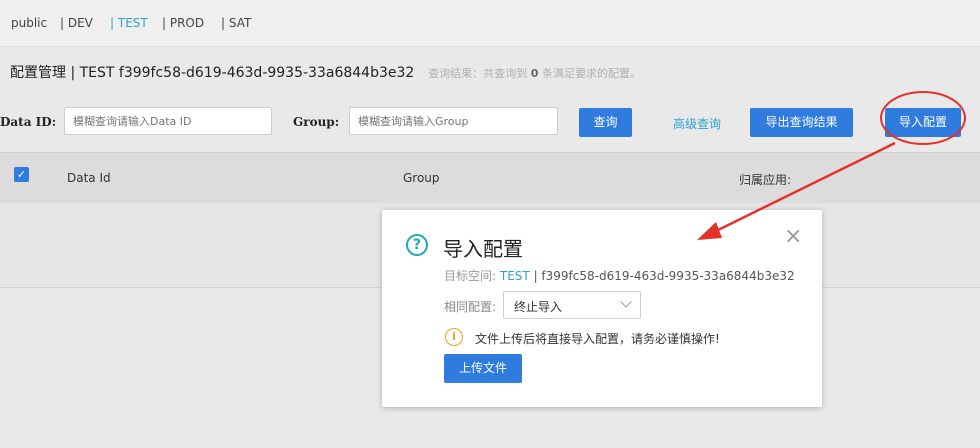 The image size is (980, 448). What do you see at coordinates (796, 190) in the screenshot?
I see `annotation-arrow` at bounding box center [796, 190].